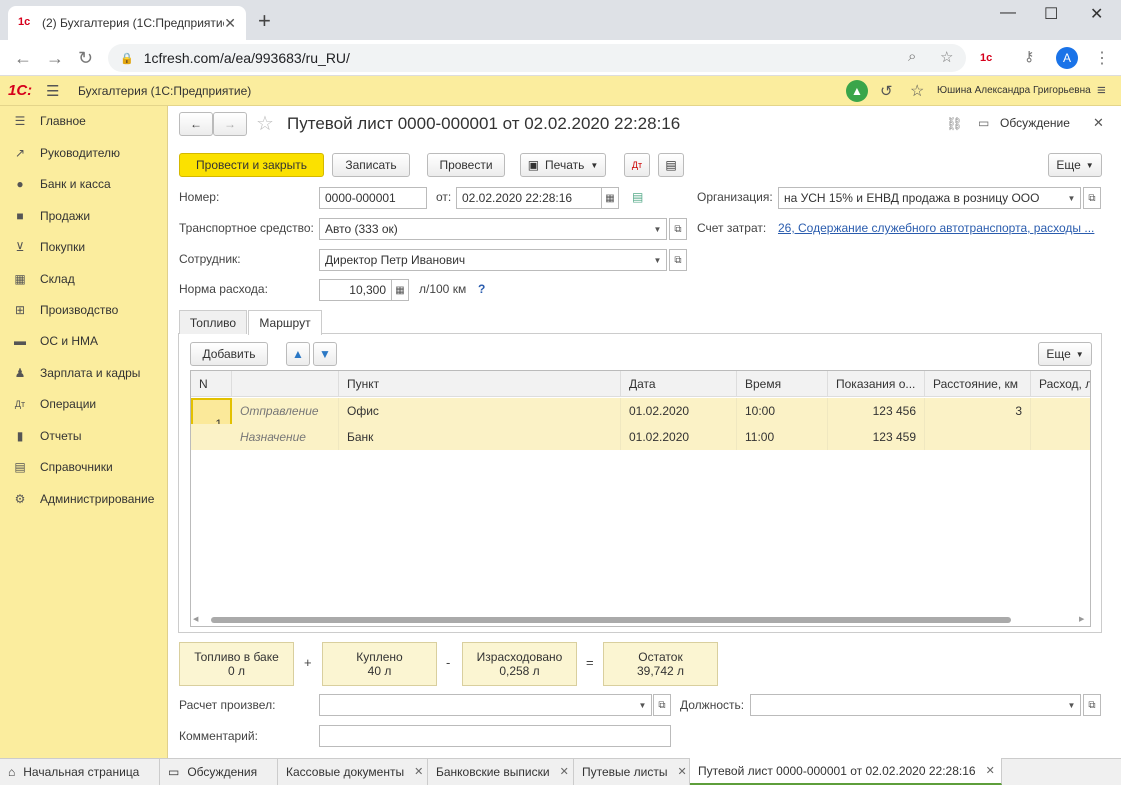 The image size is (1121, 785). What do you see at coordinates (876, 411) in the screenshot?
I see `odometer-reading: 123 456` at bounding box center [876, 411].